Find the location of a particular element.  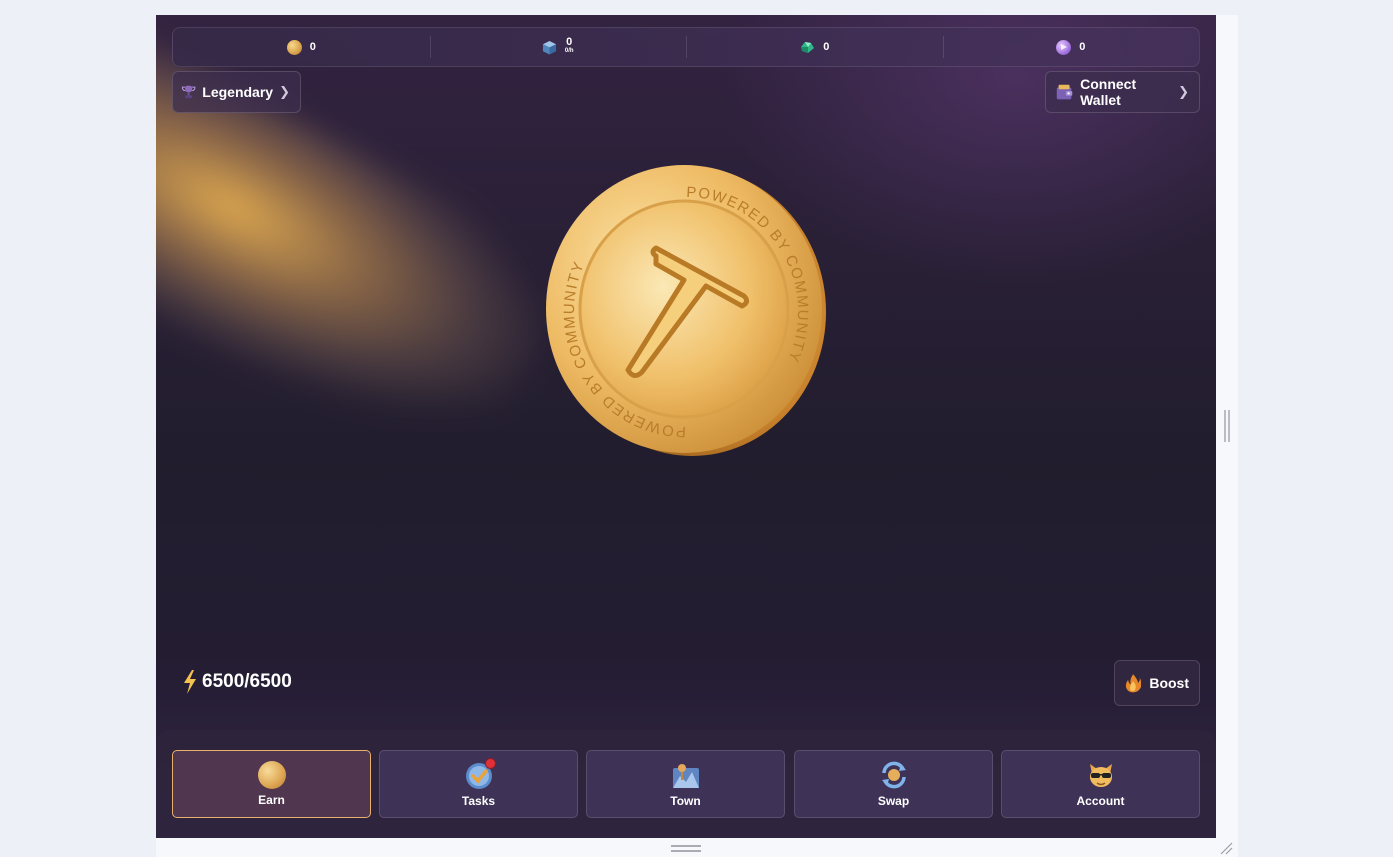

stat-cubes-group: 0 0/h is located at coordinates (569, 46).